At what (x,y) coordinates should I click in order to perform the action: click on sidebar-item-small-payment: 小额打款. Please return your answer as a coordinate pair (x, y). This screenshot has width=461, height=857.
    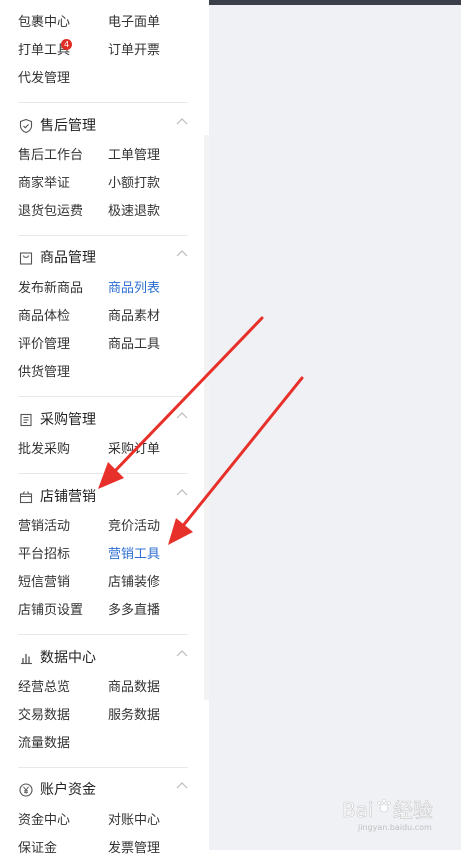
    Looking at the image, I should click on (134, 184).